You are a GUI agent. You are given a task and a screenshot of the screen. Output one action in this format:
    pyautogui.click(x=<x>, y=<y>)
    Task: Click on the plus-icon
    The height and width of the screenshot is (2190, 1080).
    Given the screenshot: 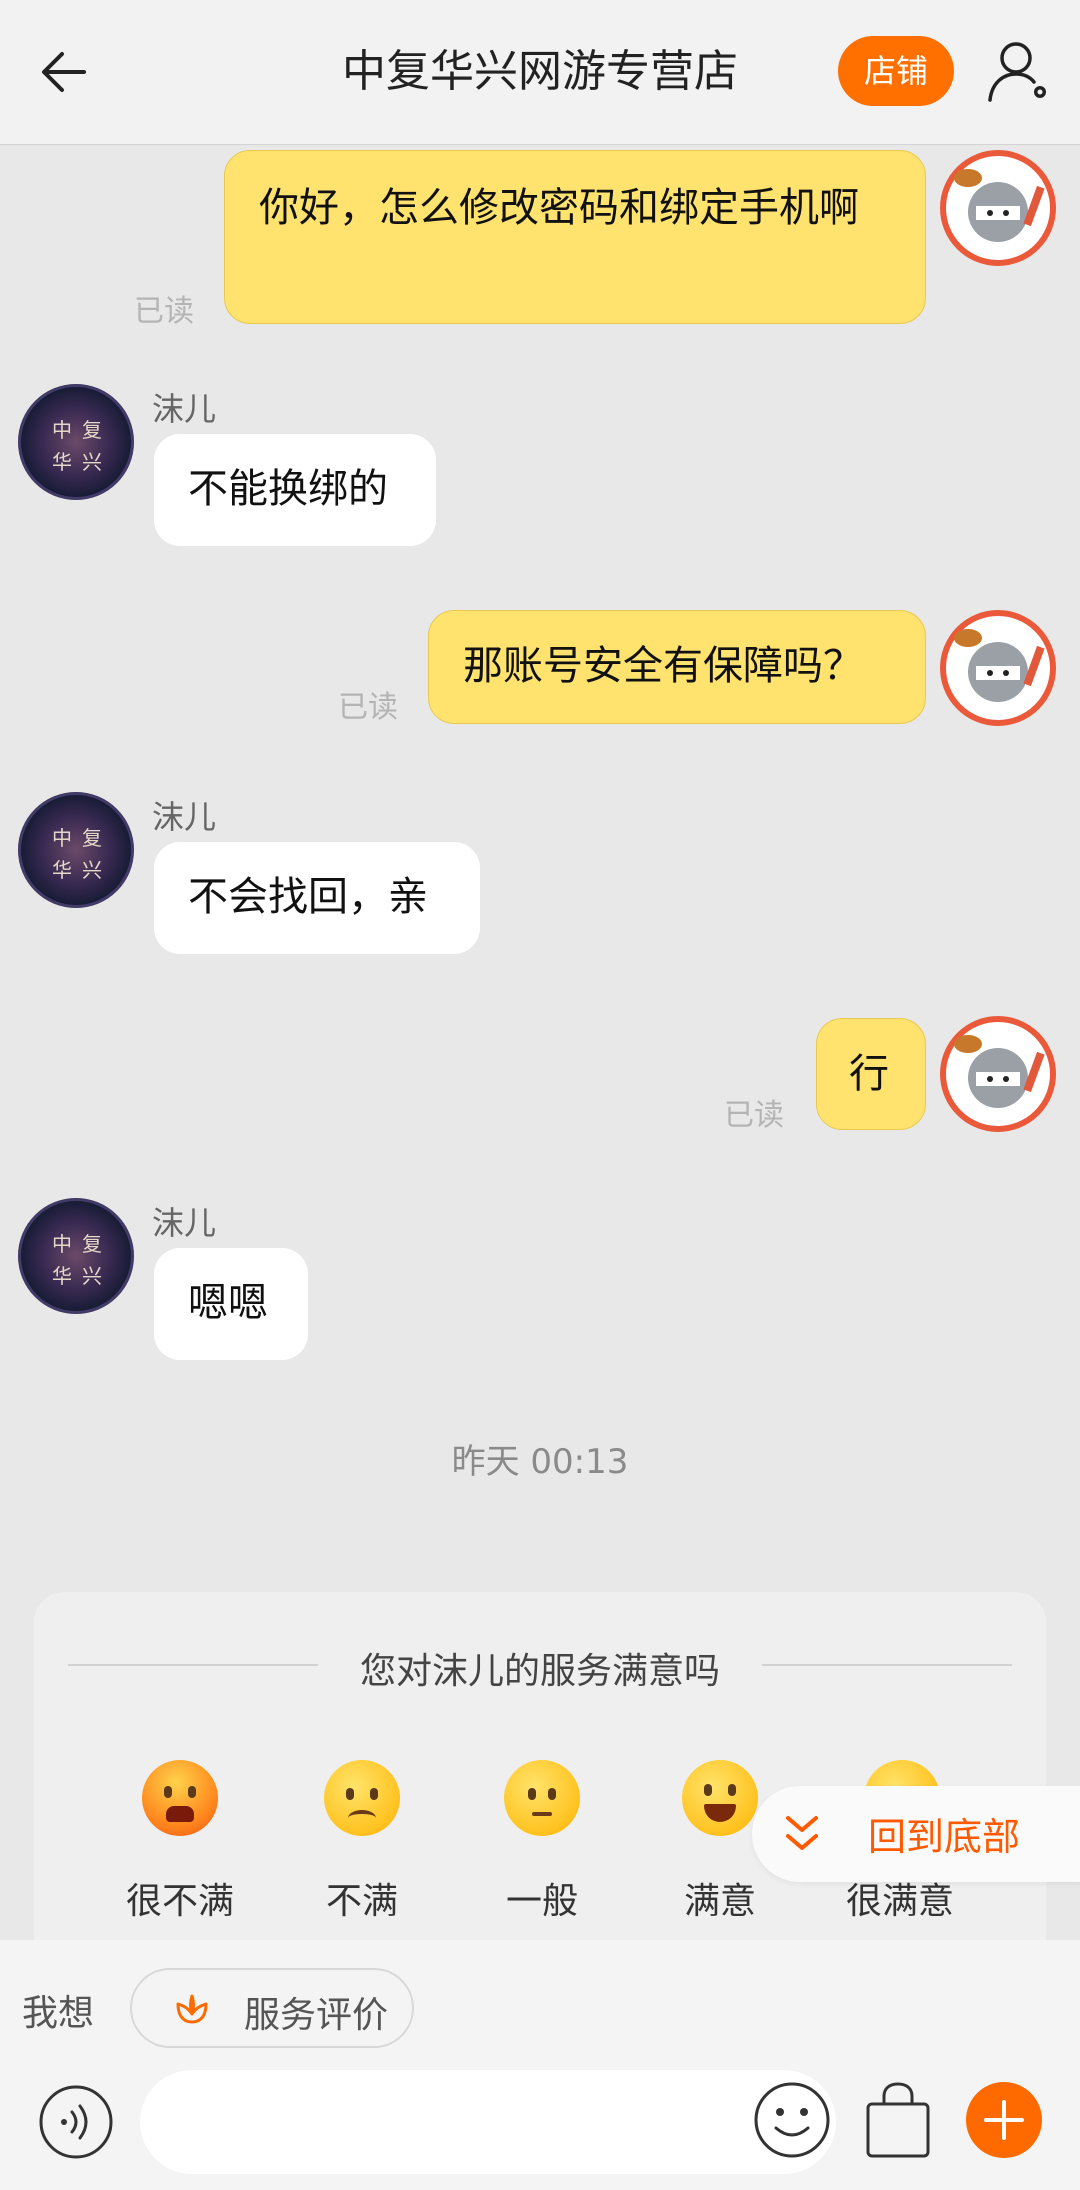 What is the action you would take?
    pyautogui.click(x=1004, y=2120)
    